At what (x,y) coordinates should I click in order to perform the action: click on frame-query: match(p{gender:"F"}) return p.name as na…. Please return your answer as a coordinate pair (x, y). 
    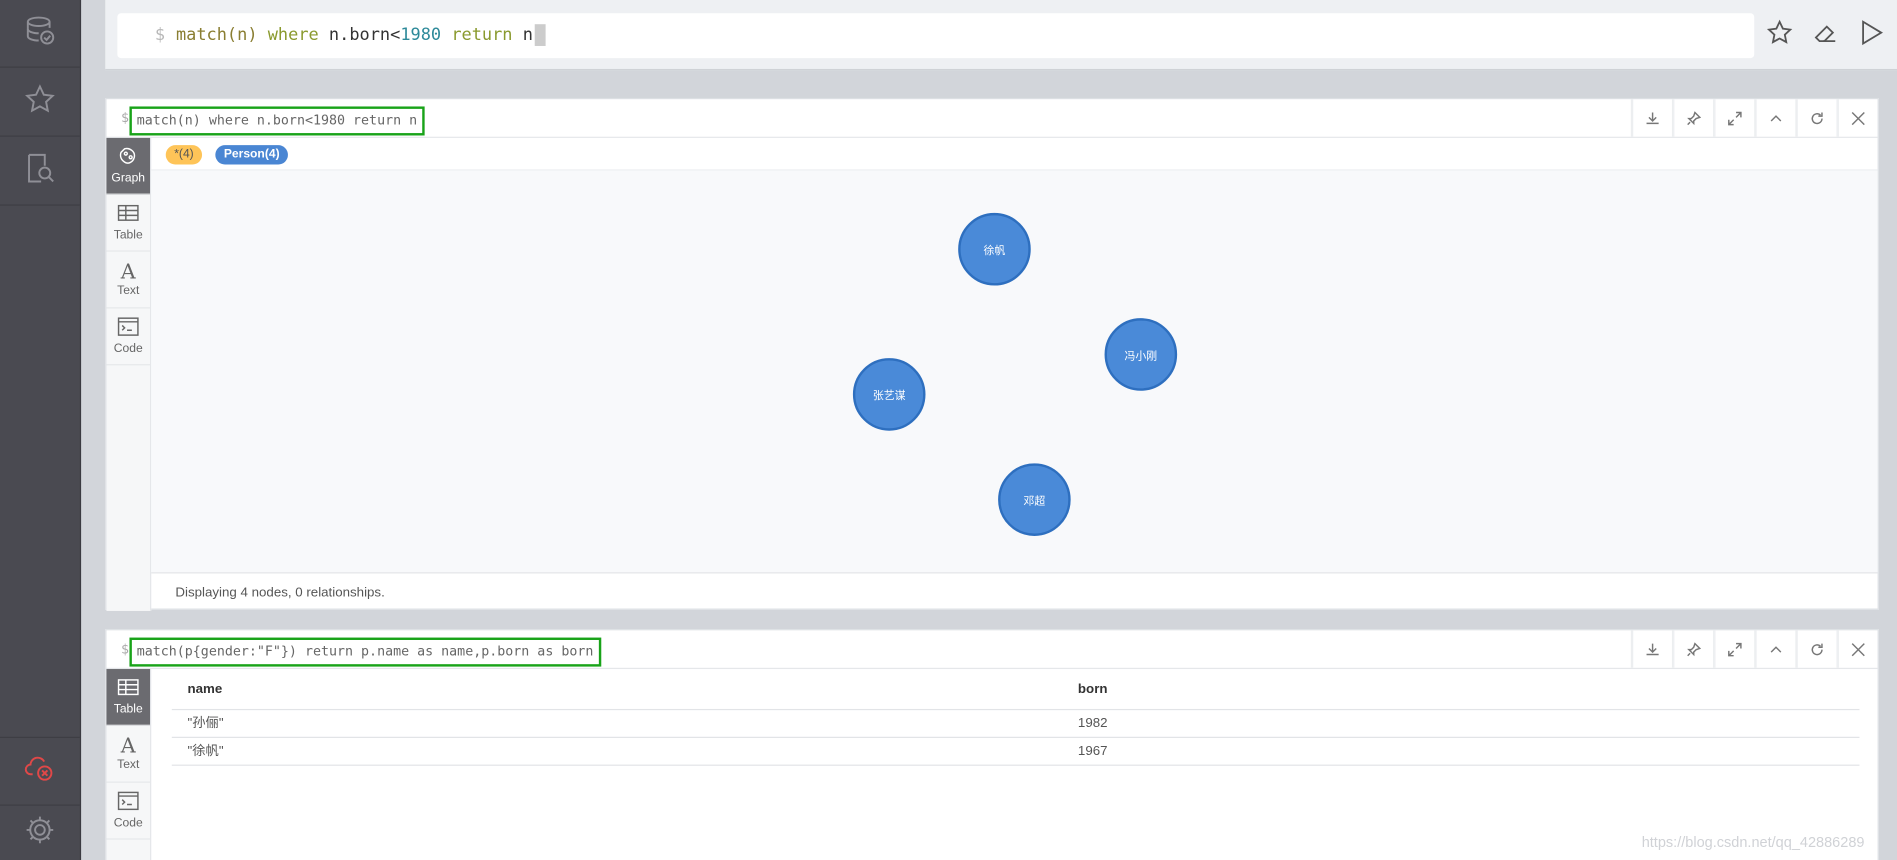
    Looking at the image, I should click on (365, 652).